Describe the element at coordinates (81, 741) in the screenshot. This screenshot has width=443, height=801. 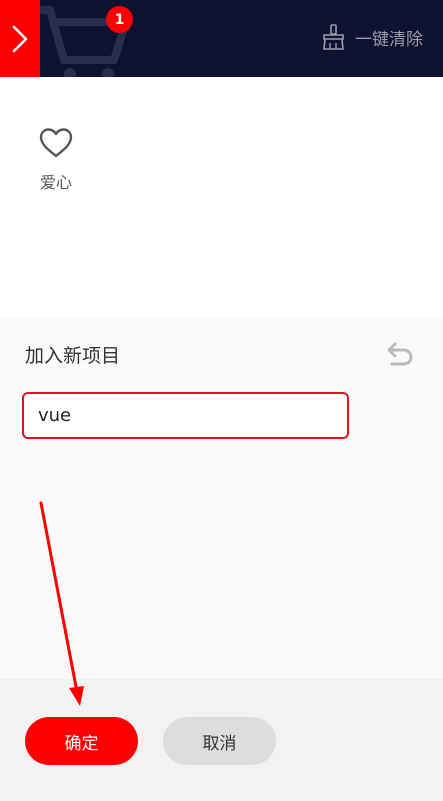
I see `confirm-button: 确定` at that location.